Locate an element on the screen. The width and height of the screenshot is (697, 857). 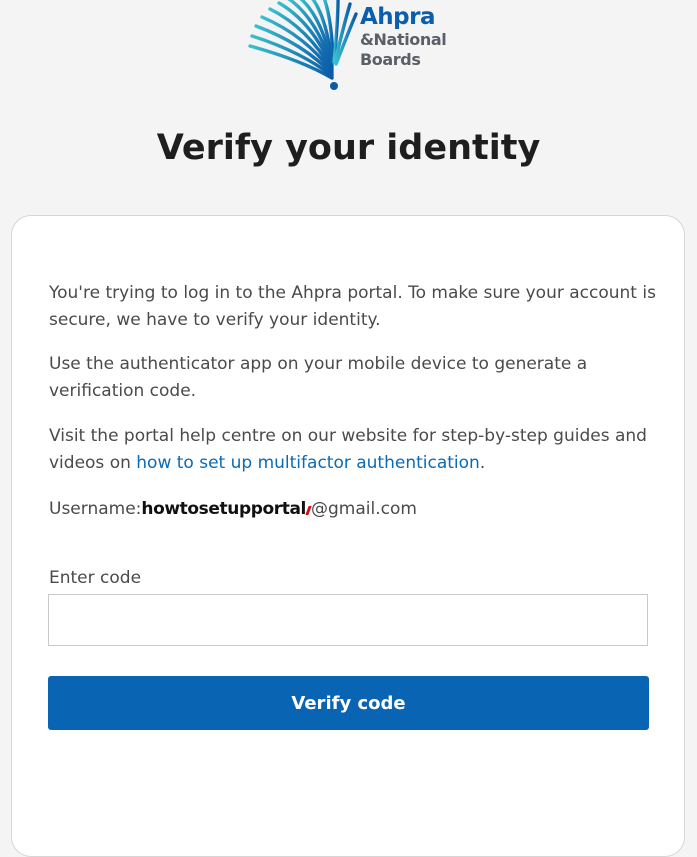
logo-subtitle-line2: Boards is located at coordinates (390, 59).